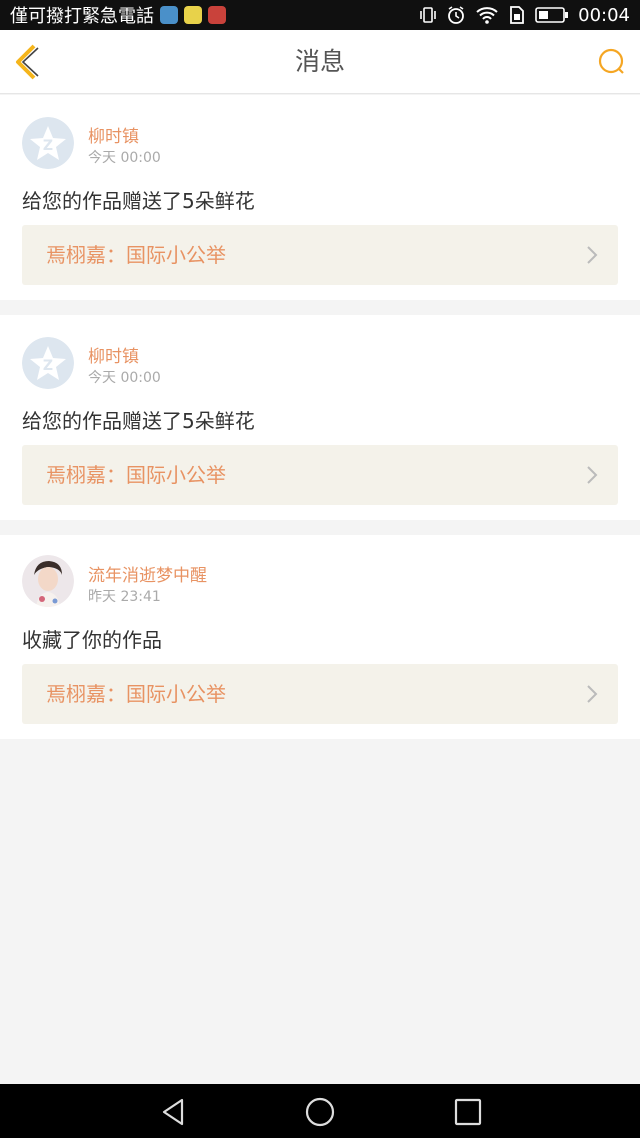 This screenshot has width=640, height=1138. What do you see at coordinates (517, 15) in the screenshot?
I see `sim-icon` at bounding box center [517, 15].